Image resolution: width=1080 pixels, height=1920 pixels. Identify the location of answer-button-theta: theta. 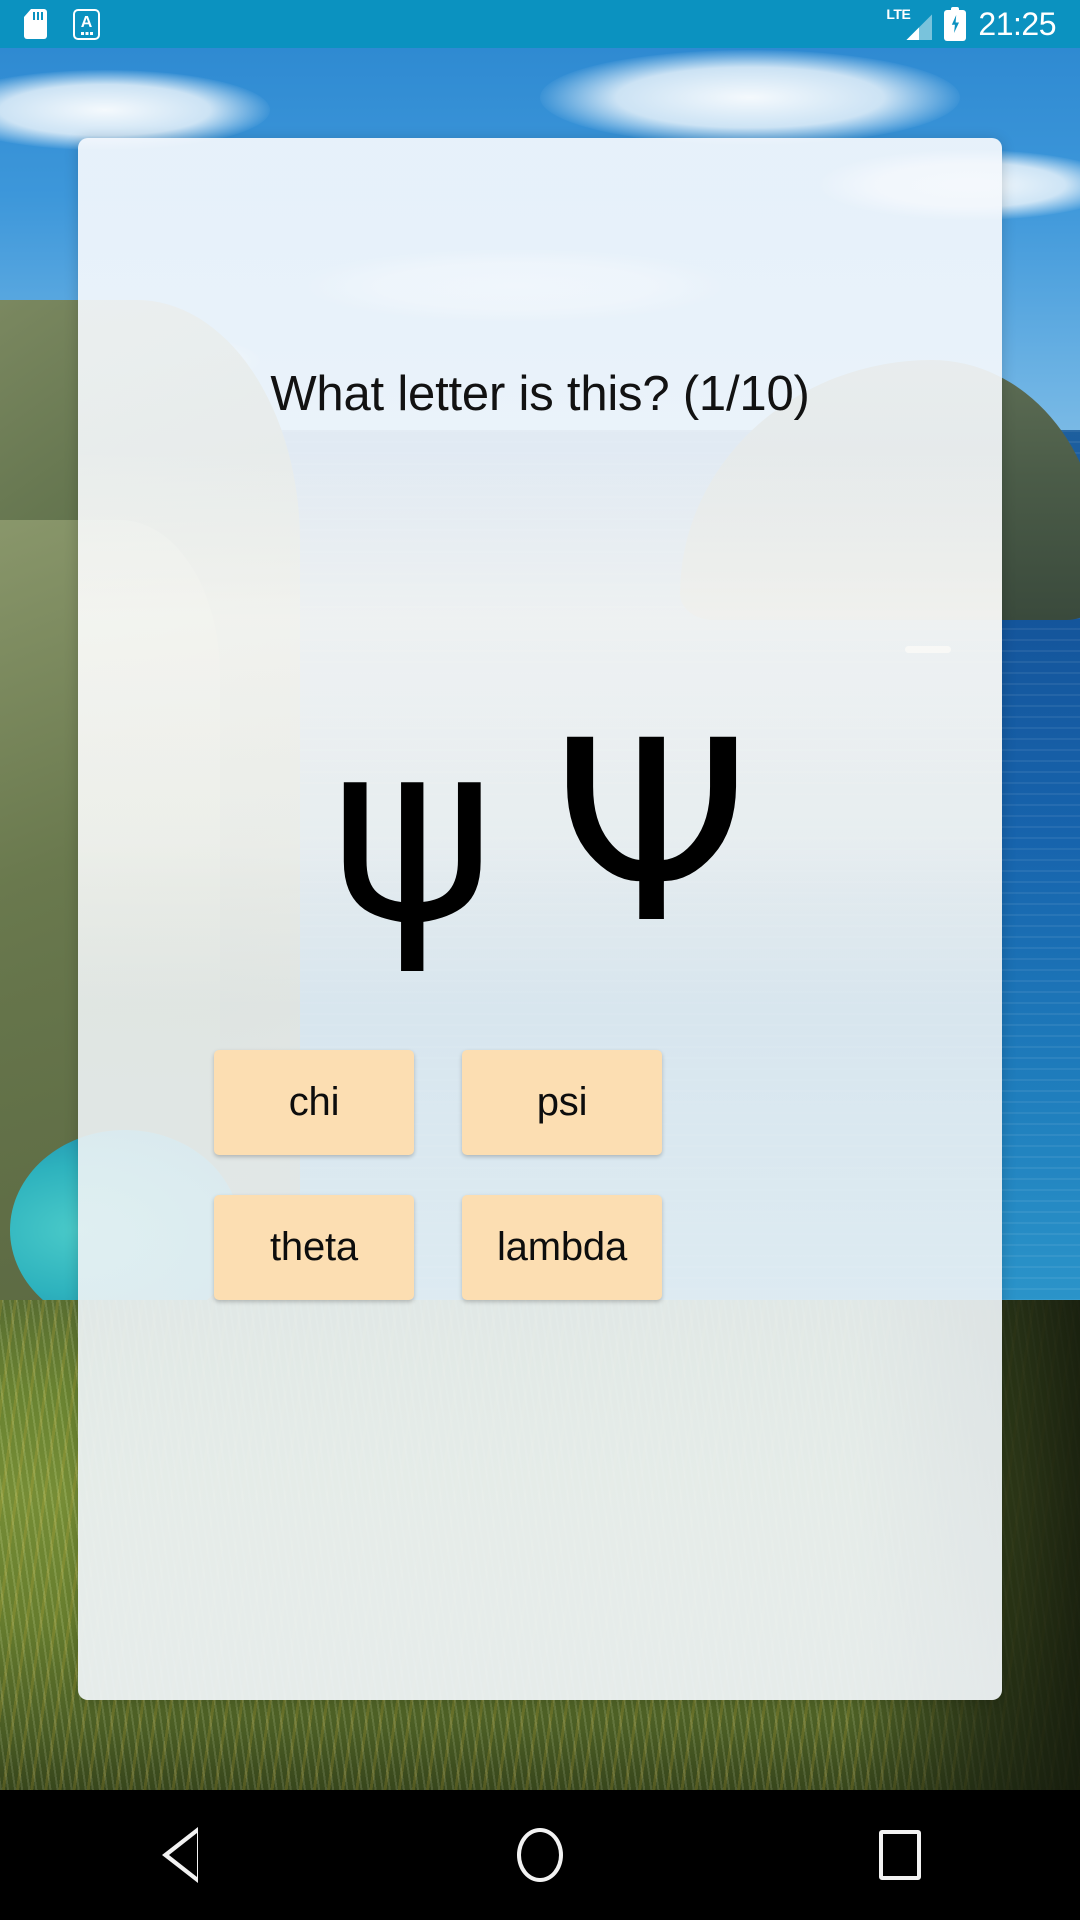
(314, 1247).